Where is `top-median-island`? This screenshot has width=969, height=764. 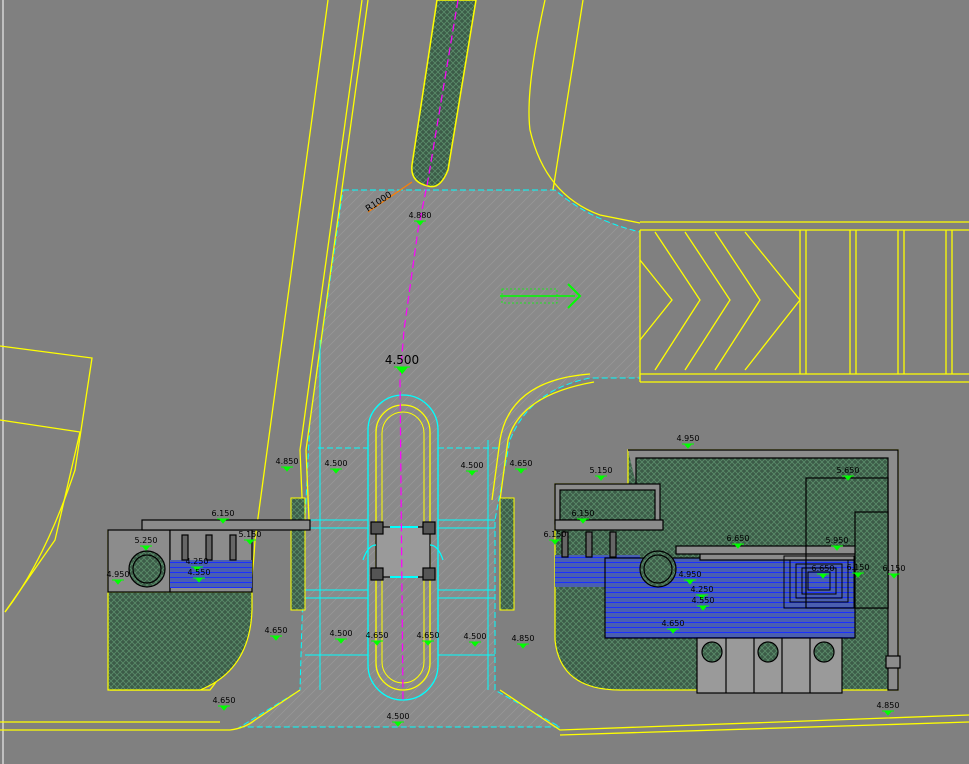 top-median-island is located at coordinates (444, 94).